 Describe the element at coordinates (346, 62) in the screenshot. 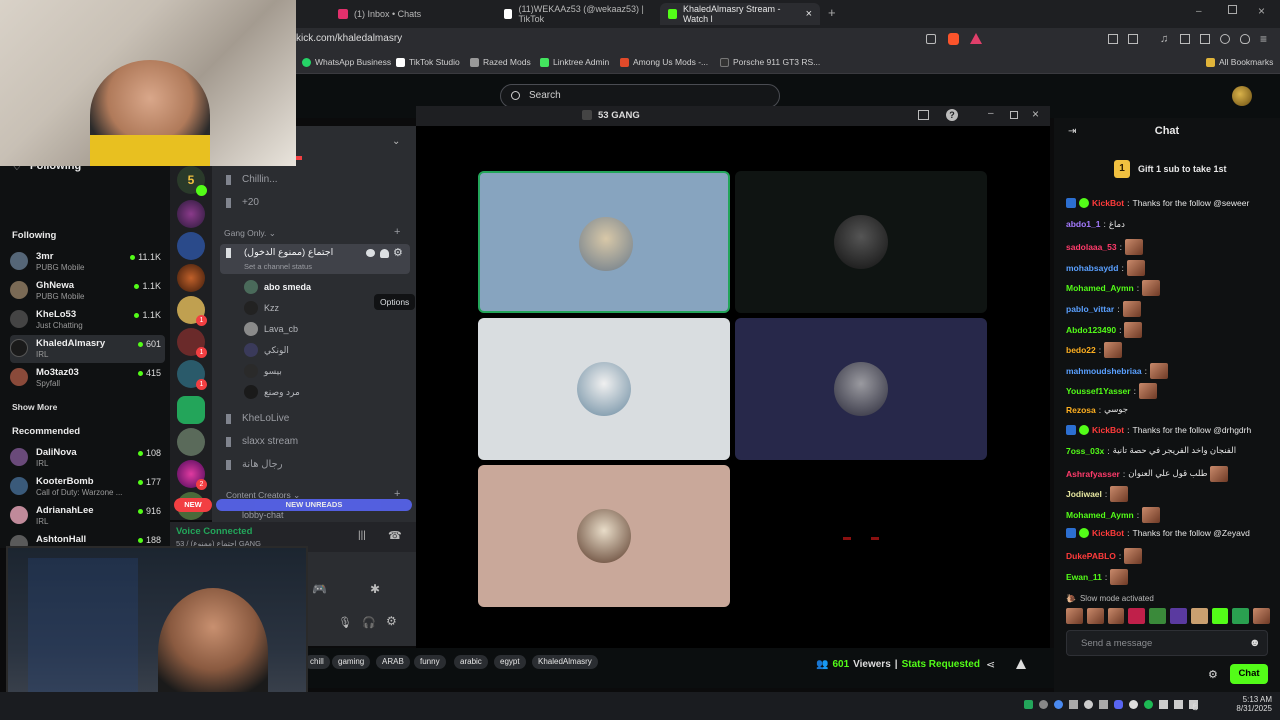

I see `bookmark-whatsapp: WhatsApp Business` at that location.